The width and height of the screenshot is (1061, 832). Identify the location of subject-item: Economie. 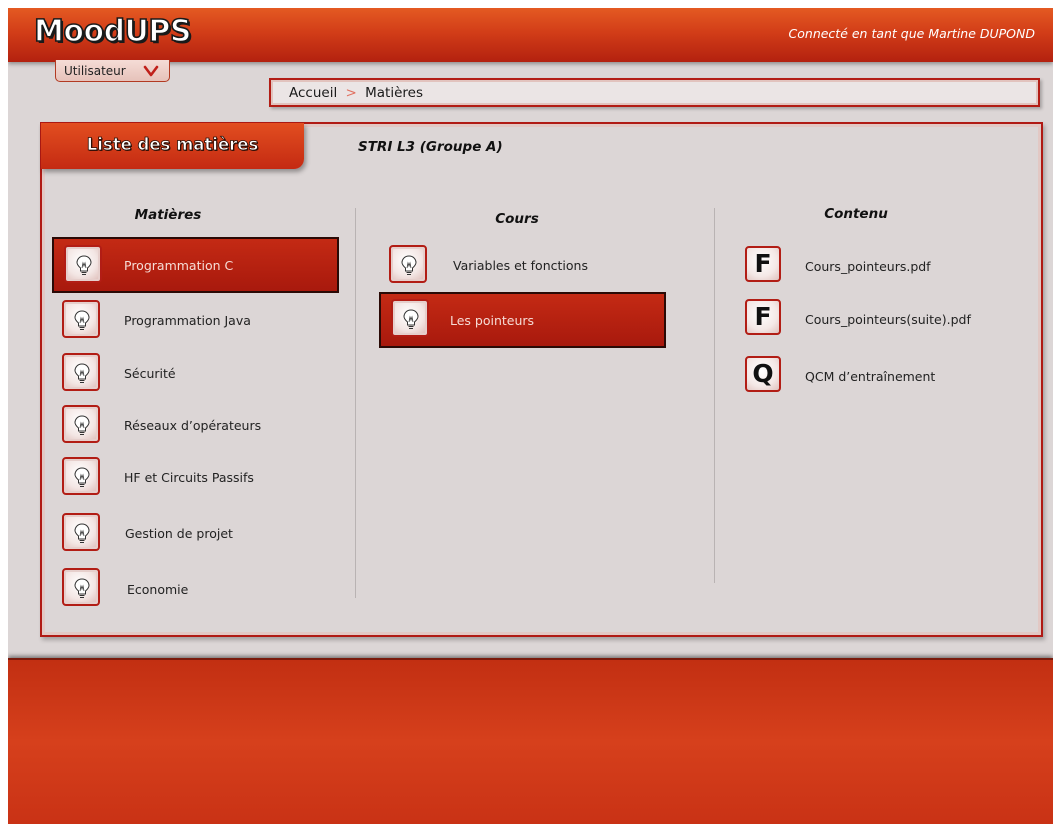
(195, 588).